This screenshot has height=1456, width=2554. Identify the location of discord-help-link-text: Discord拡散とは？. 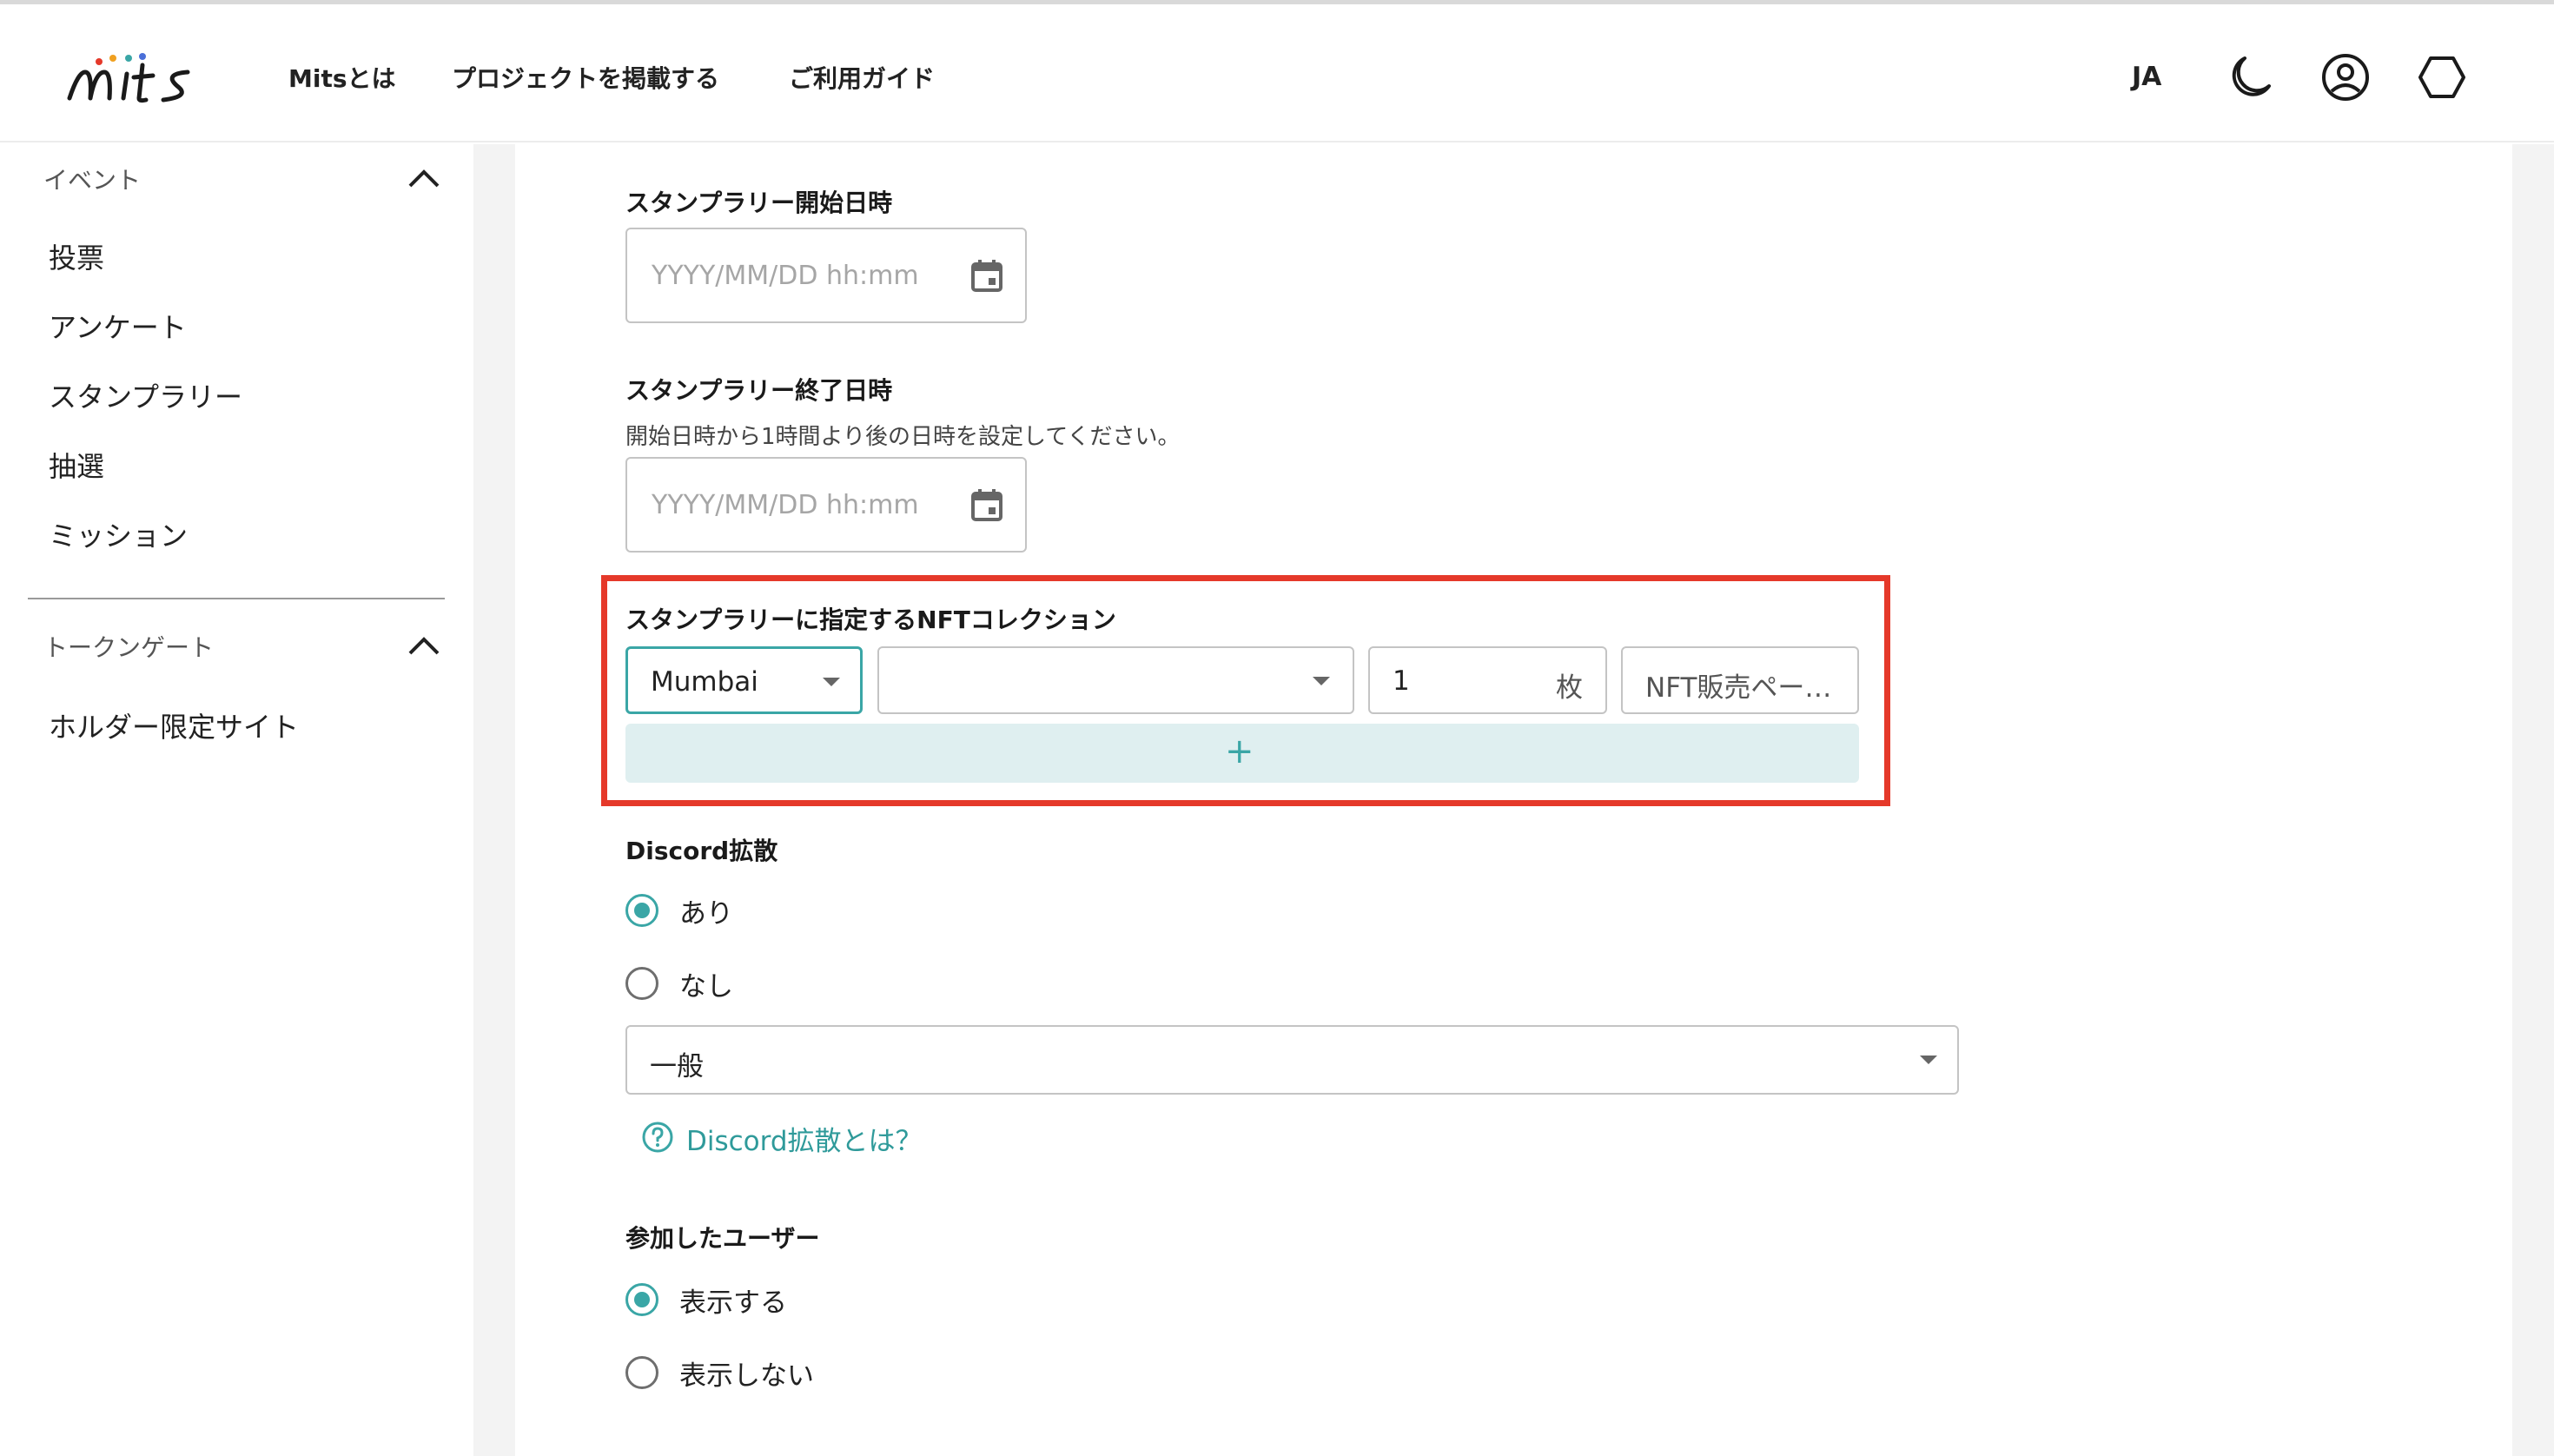
(805, 1141).